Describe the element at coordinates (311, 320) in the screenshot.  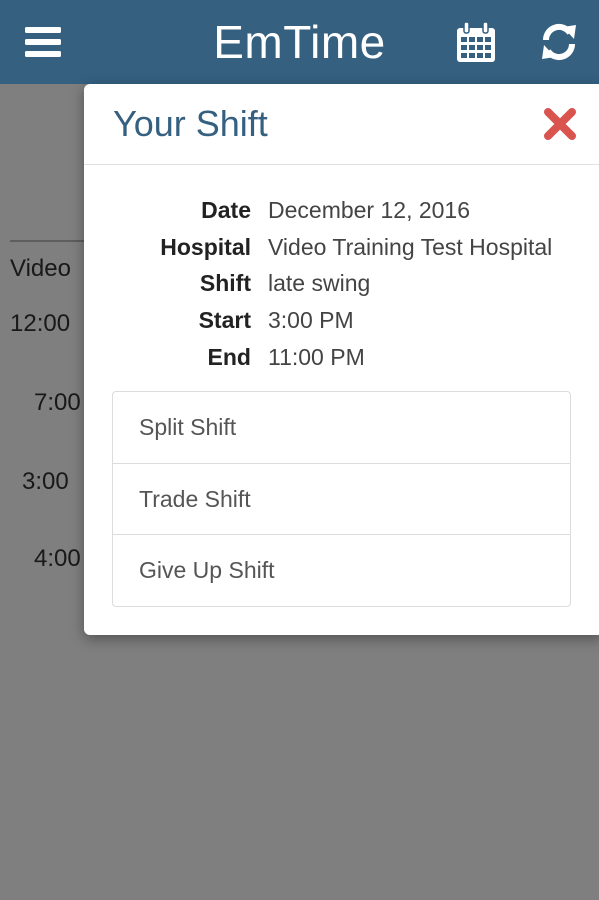
I see `detail-value: 3:00 PM` at that location.